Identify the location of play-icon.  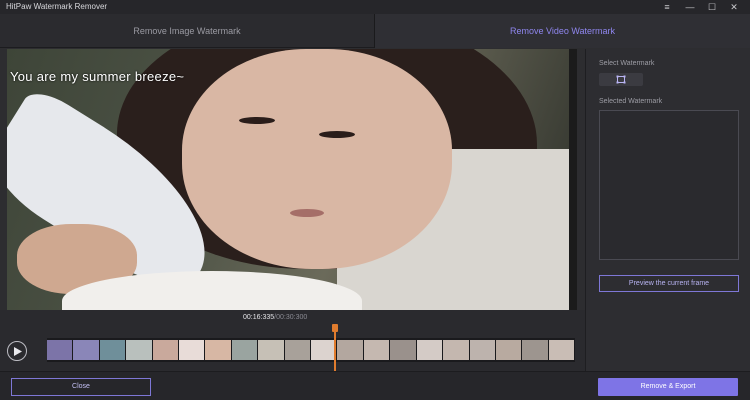
(18, 351).